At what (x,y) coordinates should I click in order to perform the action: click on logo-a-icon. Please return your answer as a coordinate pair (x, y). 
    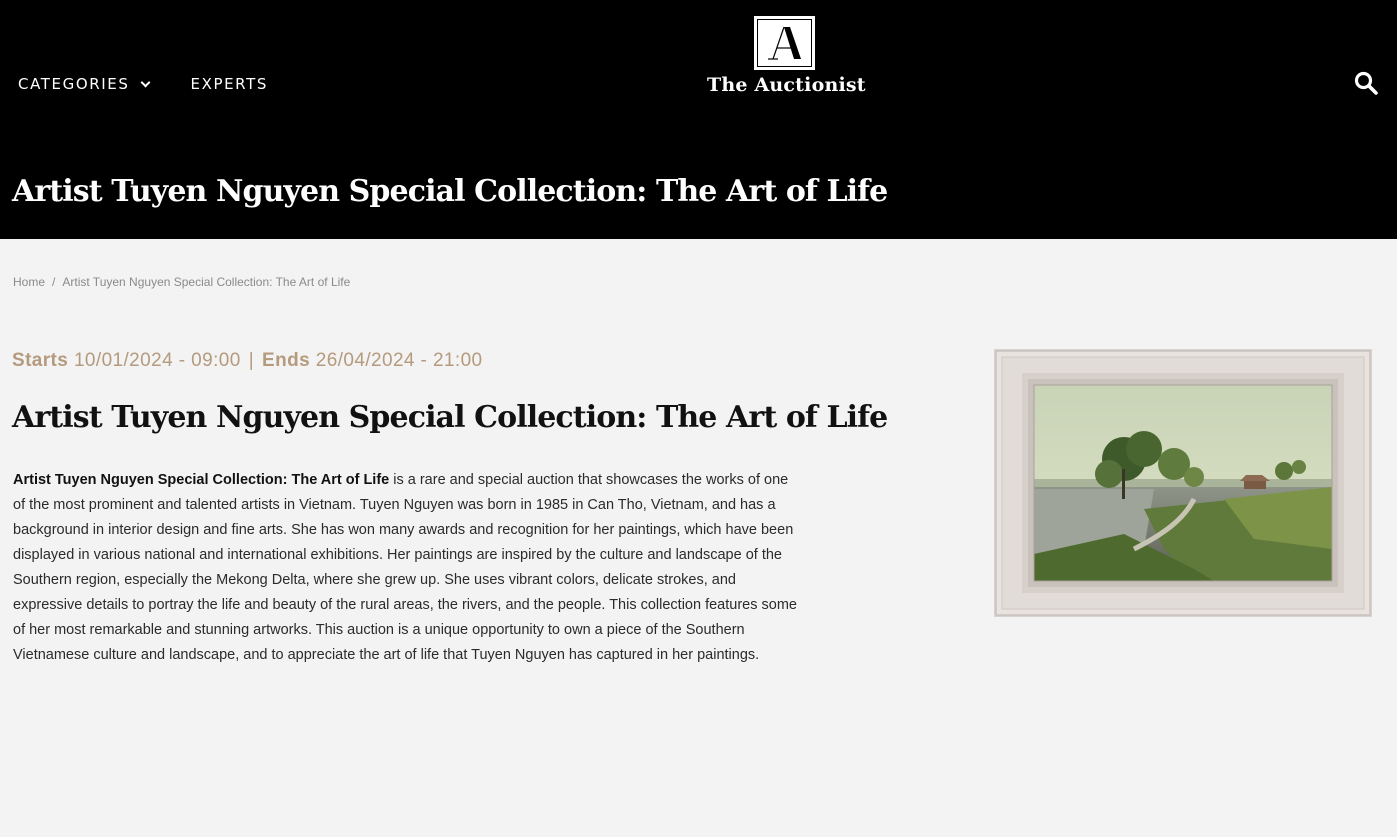
    Looking at the image, I should click on (784, 43).